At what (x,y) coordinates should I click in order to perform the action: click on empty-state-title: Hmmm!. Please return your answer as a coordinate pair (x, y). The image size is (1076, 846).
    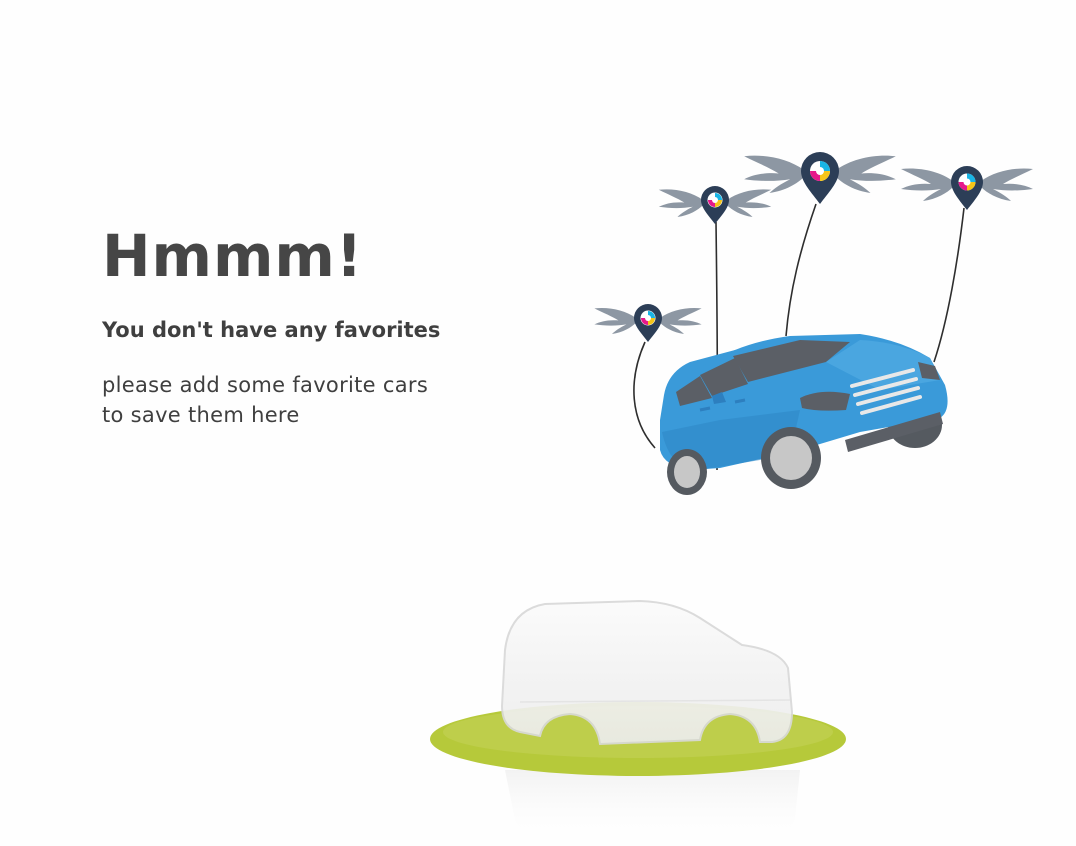
    Looking at the image, I should click on (233, 256).